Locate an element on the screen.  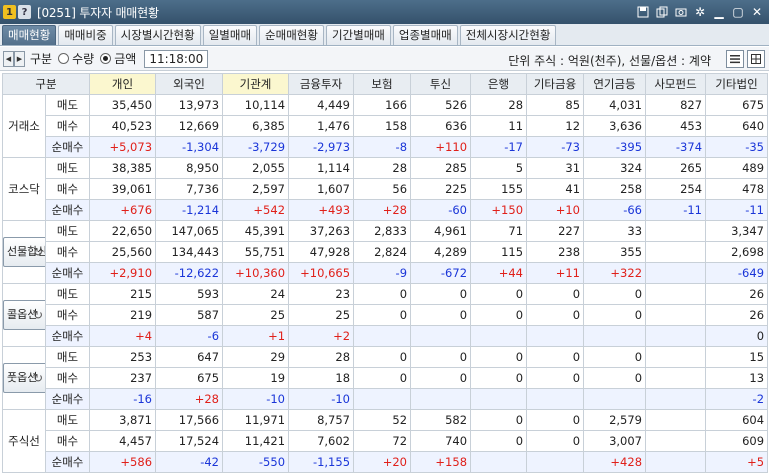
tab-3: 일별매매 is located at coordinates (230, 35).